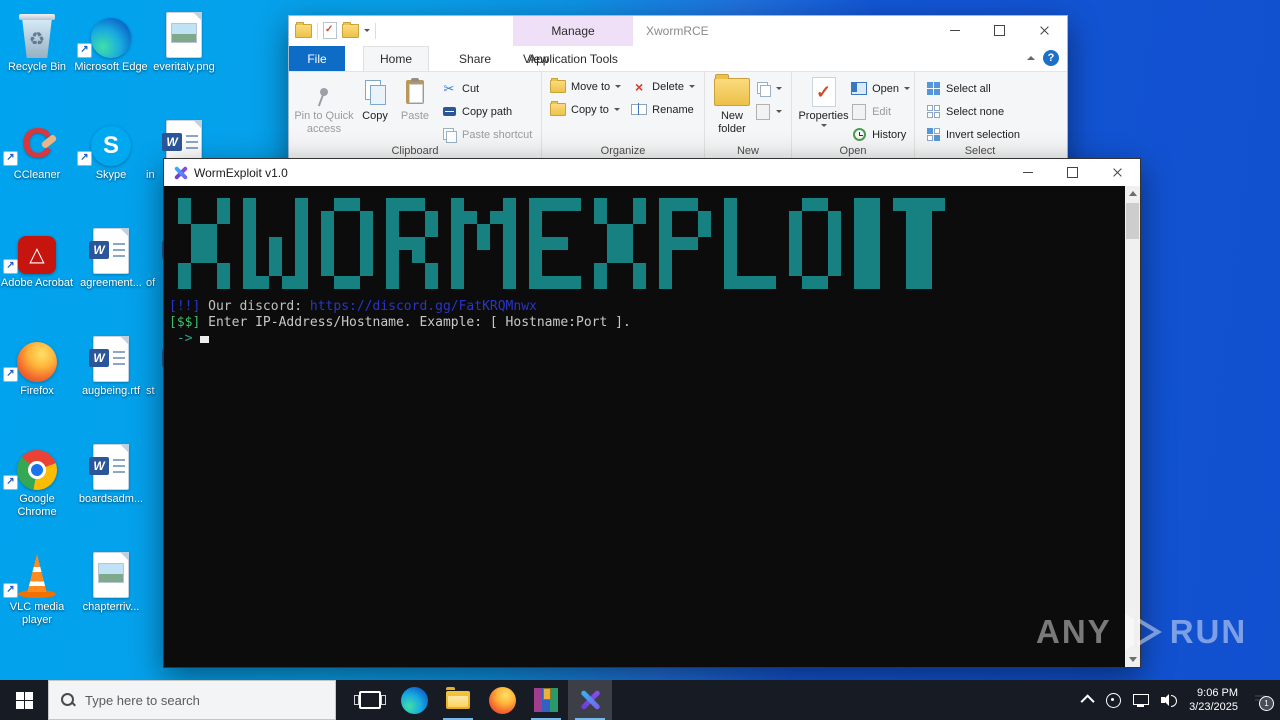 The height and width of the screenshot is (720, 1280). I want to click on copy-button: Copy, so click(375, 98).